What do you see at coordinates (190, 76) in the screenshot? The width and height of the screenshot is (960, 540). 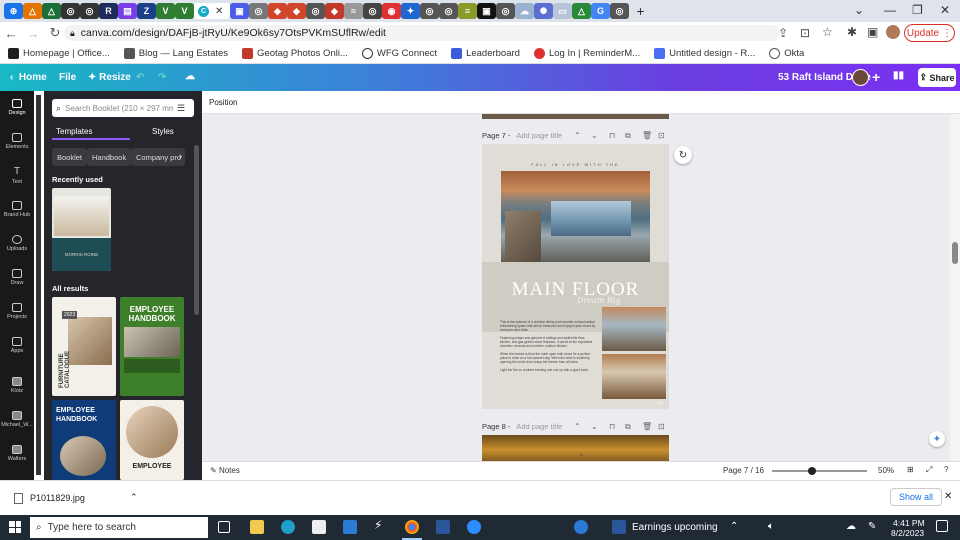 I see `cloud-save-icon: ☁` at bounding box center [190, 76].